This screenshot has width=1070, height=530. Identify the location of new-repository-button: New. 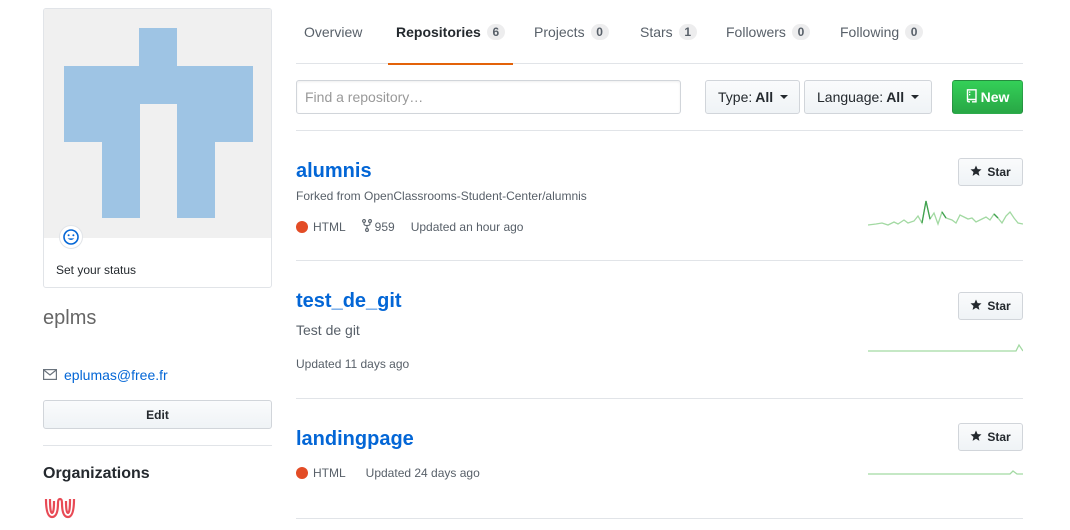
(987, 97).